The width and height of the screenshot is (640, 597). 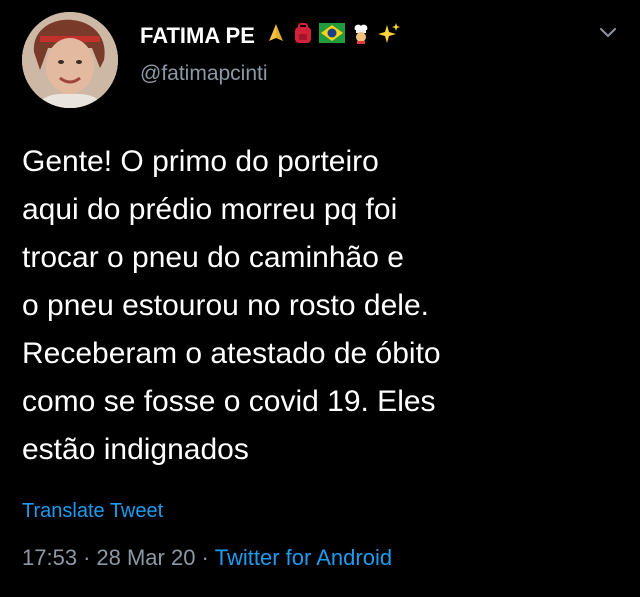 I want to click on tweet-line: Receberam o atestado de óbito, so click(x=231, y=353).